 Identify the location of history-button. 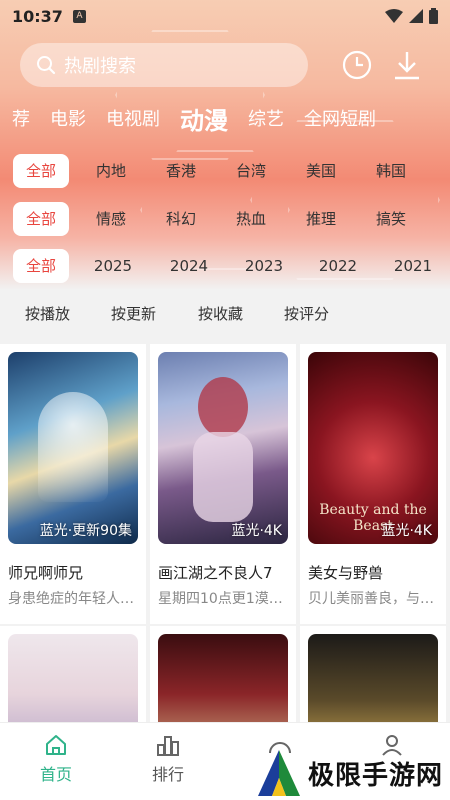
(357, 65).